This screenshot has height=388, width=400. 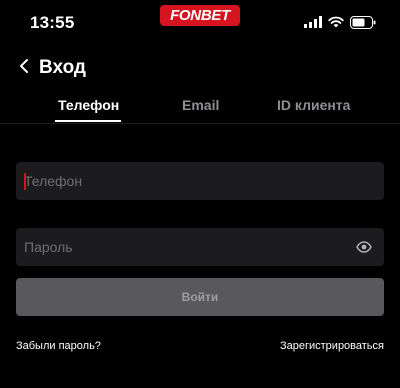 What do you see at coordinates (200, 105) in the screenshot?
I see `tab-email: Email` at bounding box center [200, 105].